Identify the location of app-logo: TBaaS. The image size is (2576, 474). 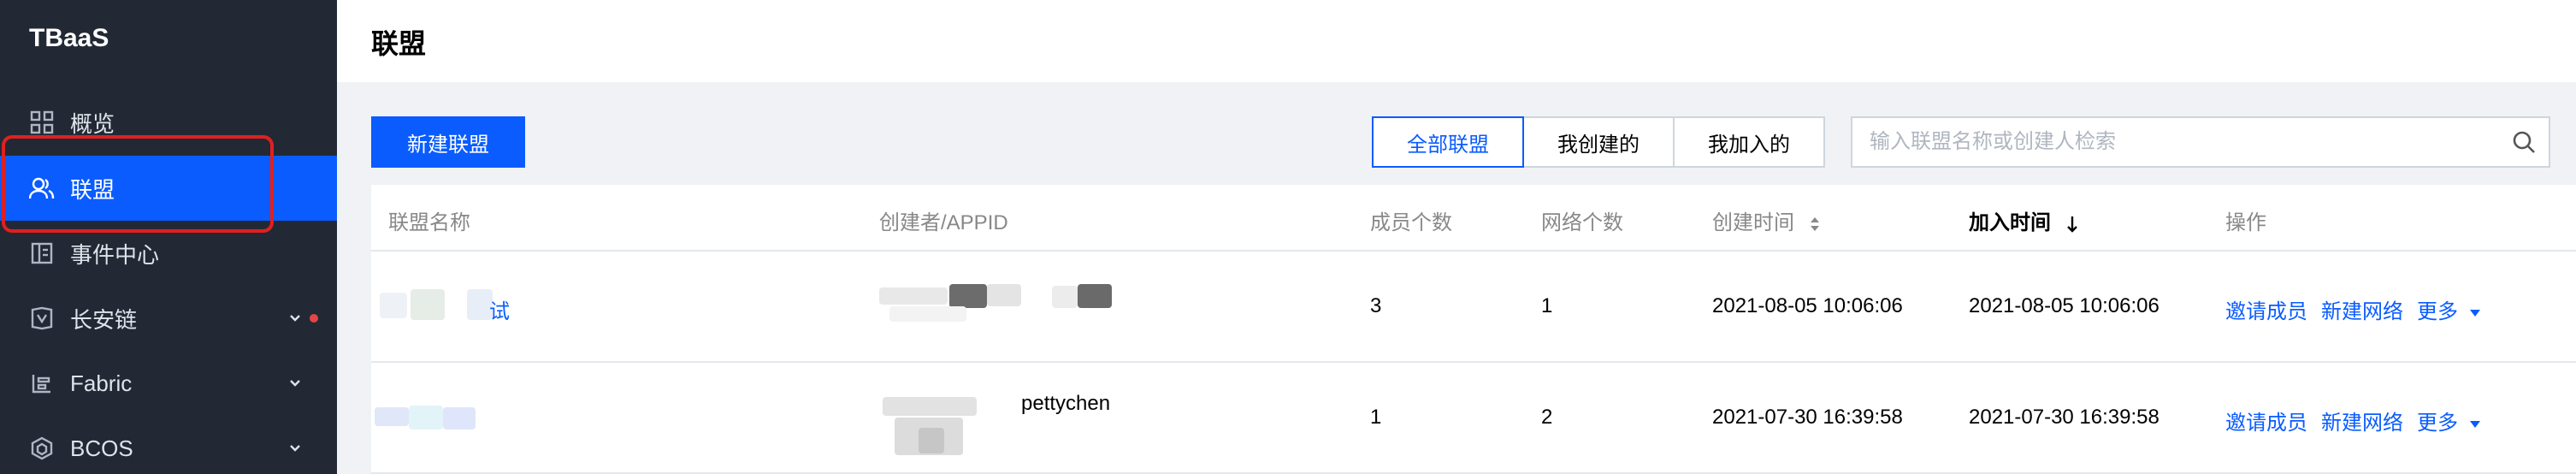
(69, 38).